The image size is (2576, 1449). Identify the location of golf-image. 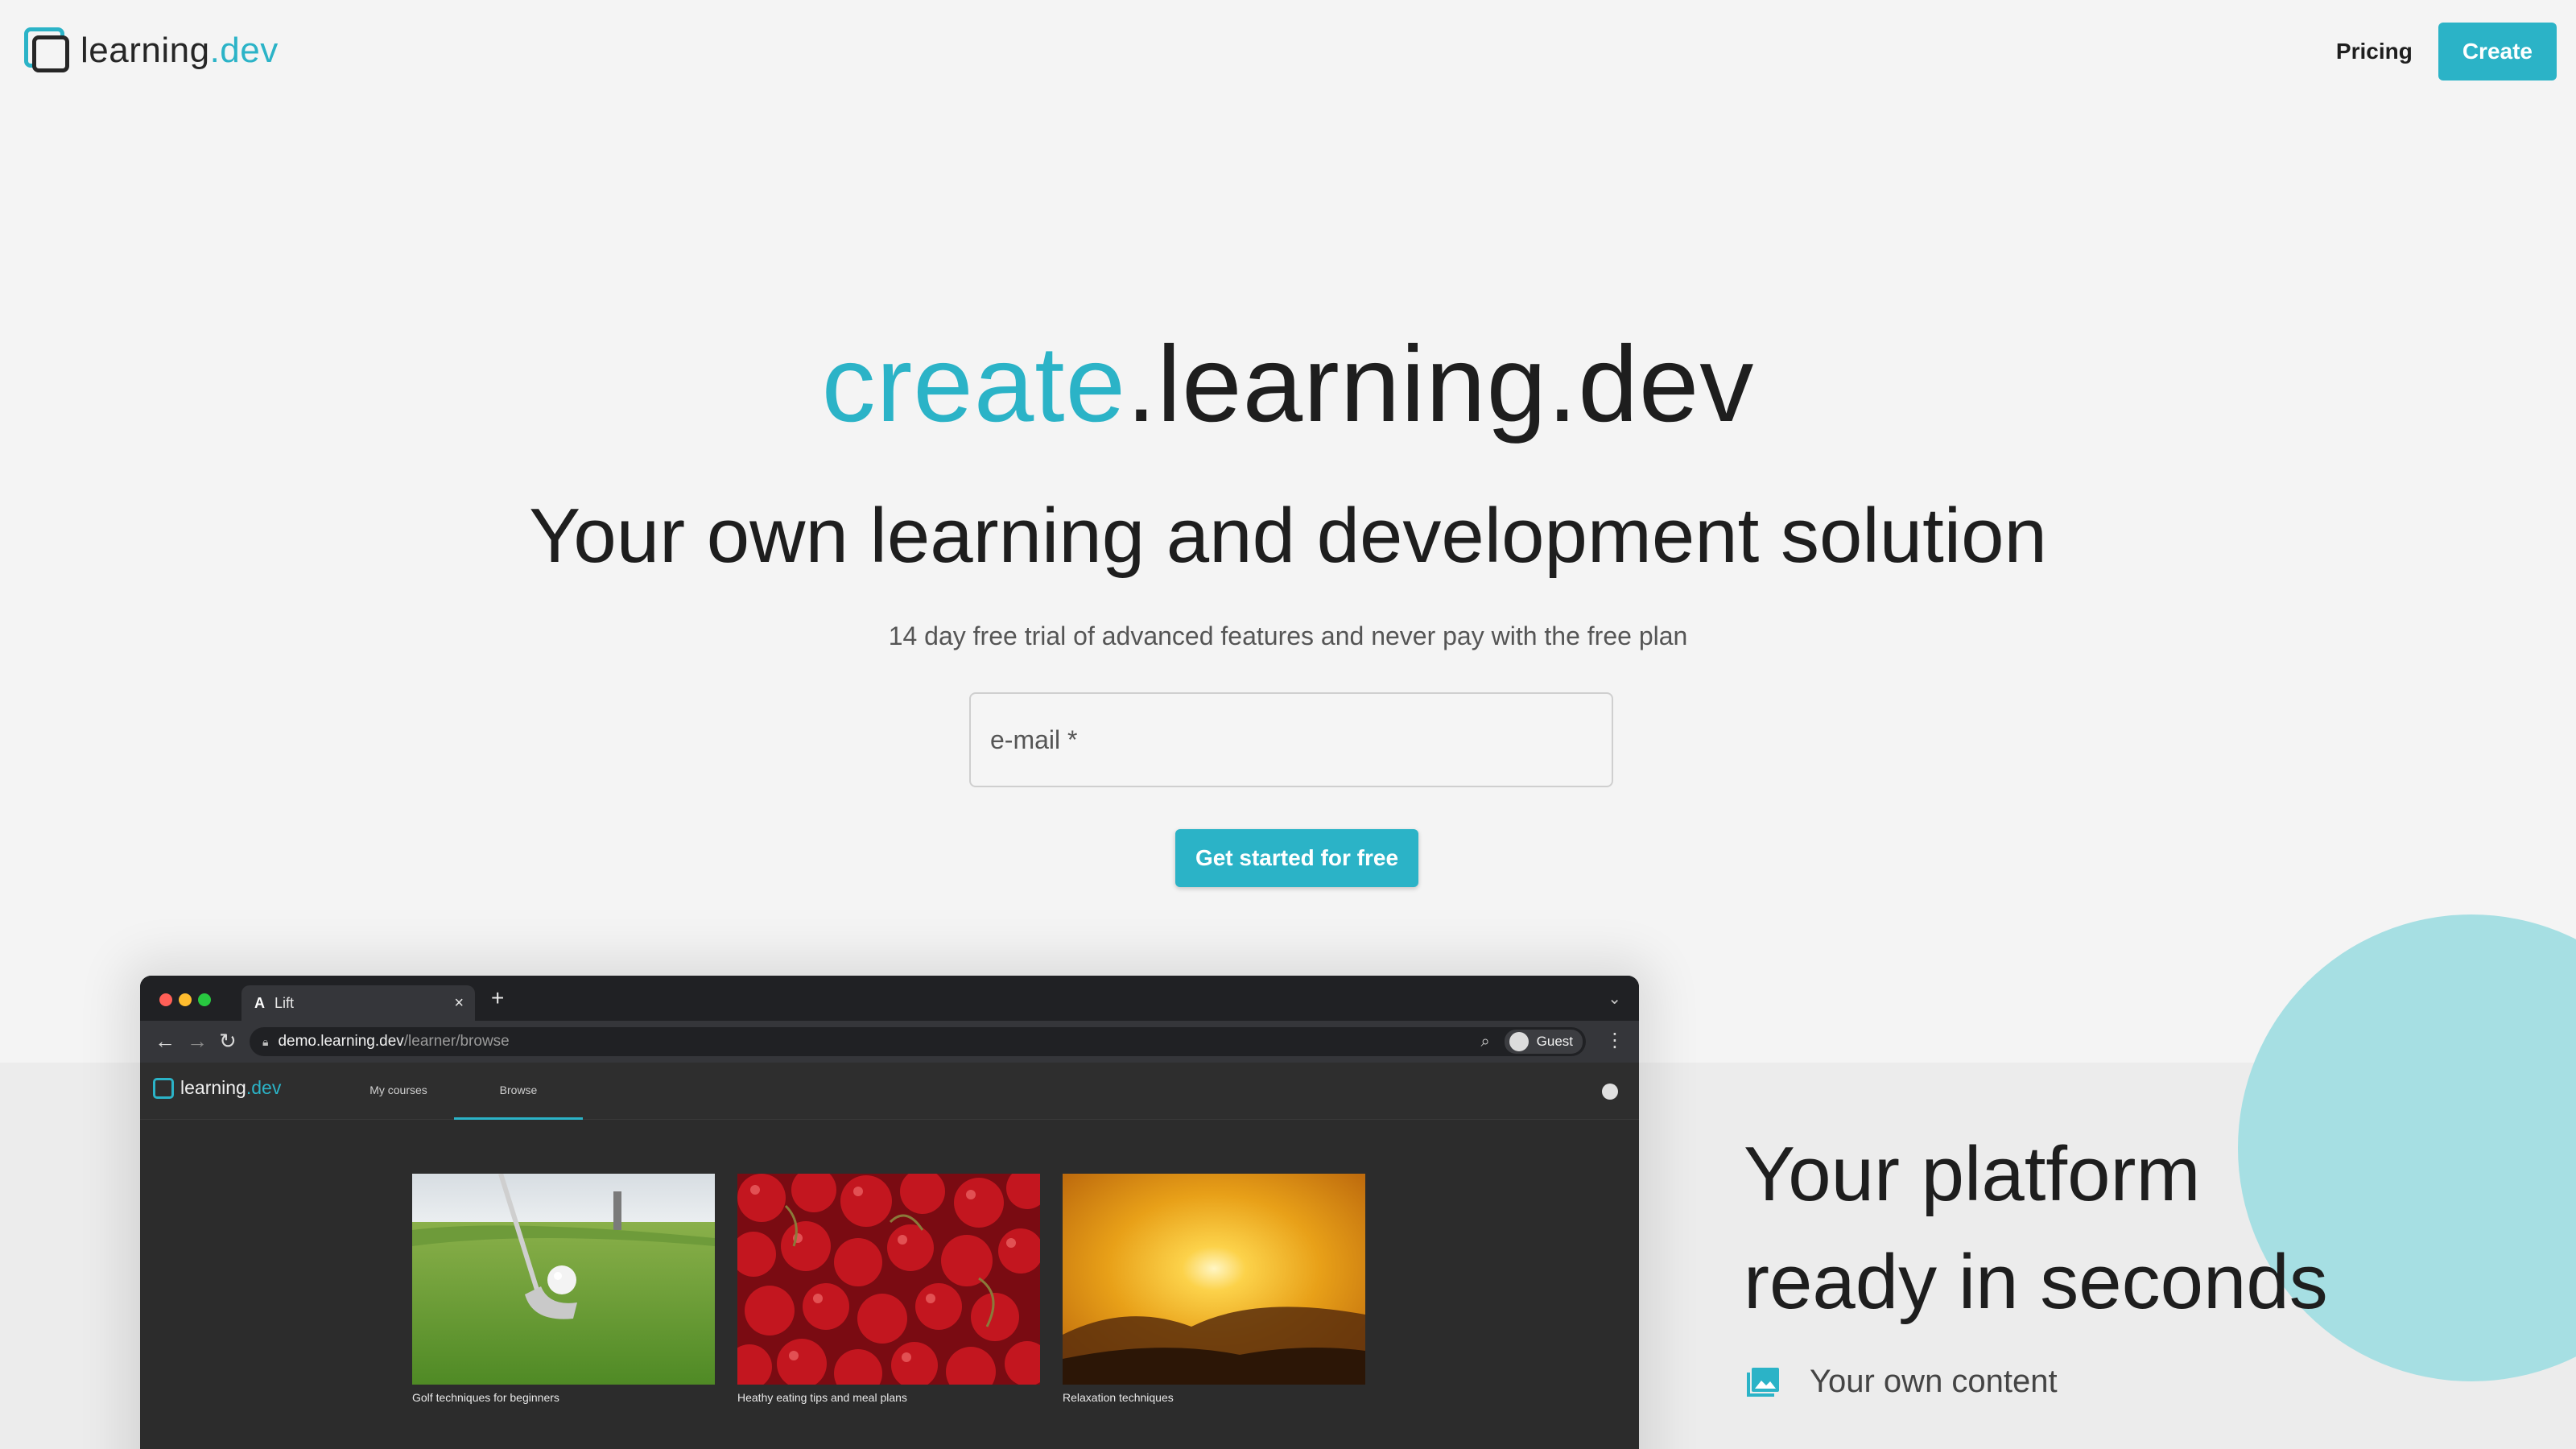
(563, 1279).